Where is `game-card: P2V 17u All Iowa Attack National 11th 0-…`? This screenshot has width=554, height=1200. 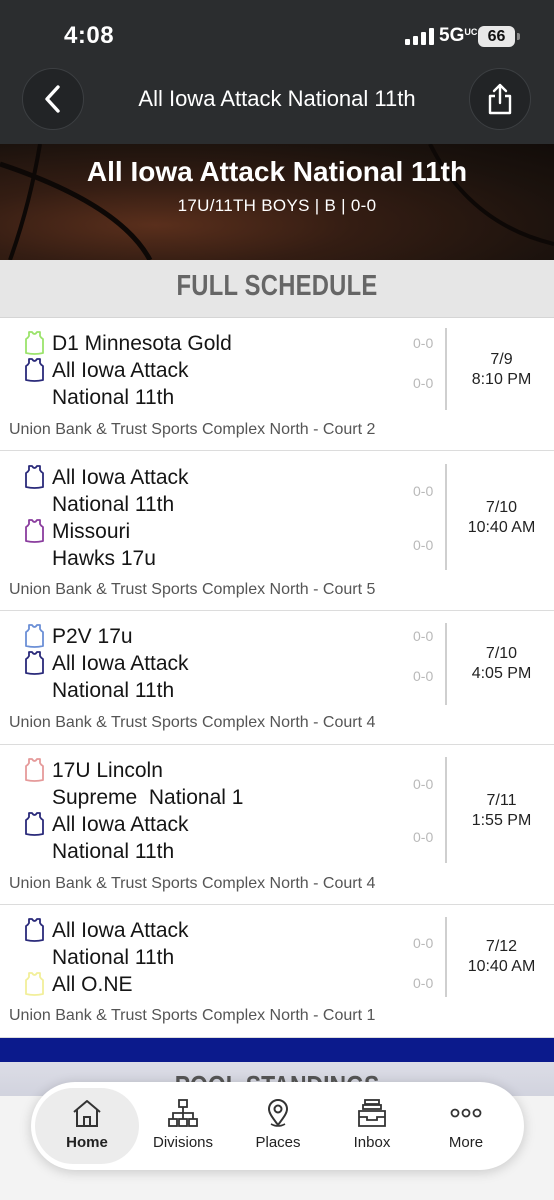
game-card: P2V 17u All Iowa Attack National 11th 0-… is located at coordinates (277, 678).